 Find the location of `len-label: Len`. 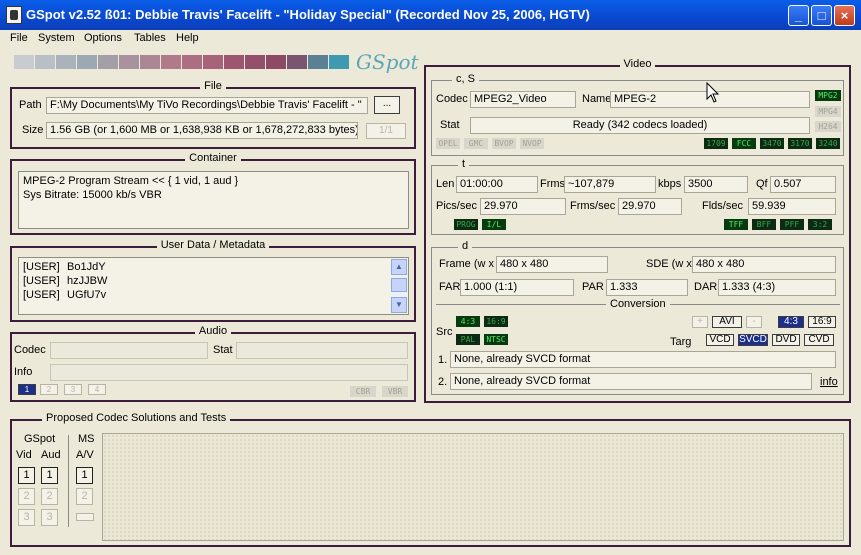

len-label: Len is located at coordinates (445, 184).